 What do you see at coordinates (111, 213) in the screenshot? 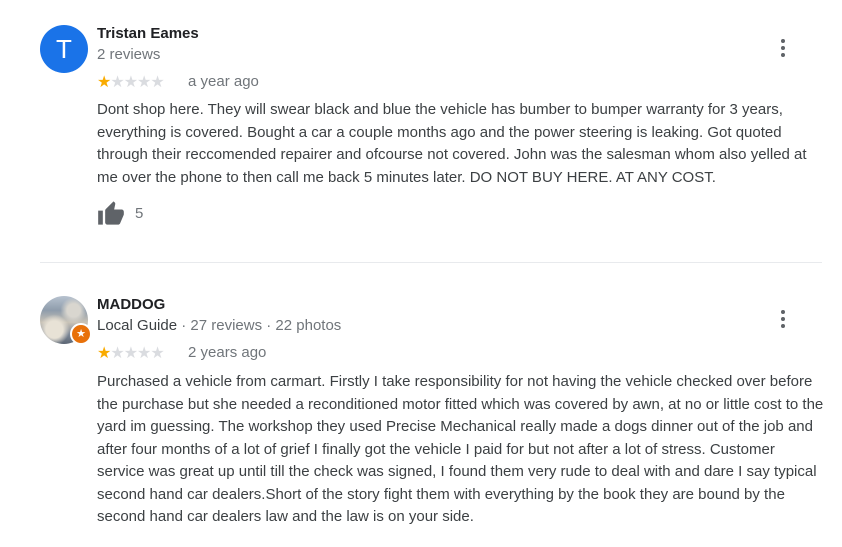
I see `thumbs-up-icon` at bounding box center [111, 213].